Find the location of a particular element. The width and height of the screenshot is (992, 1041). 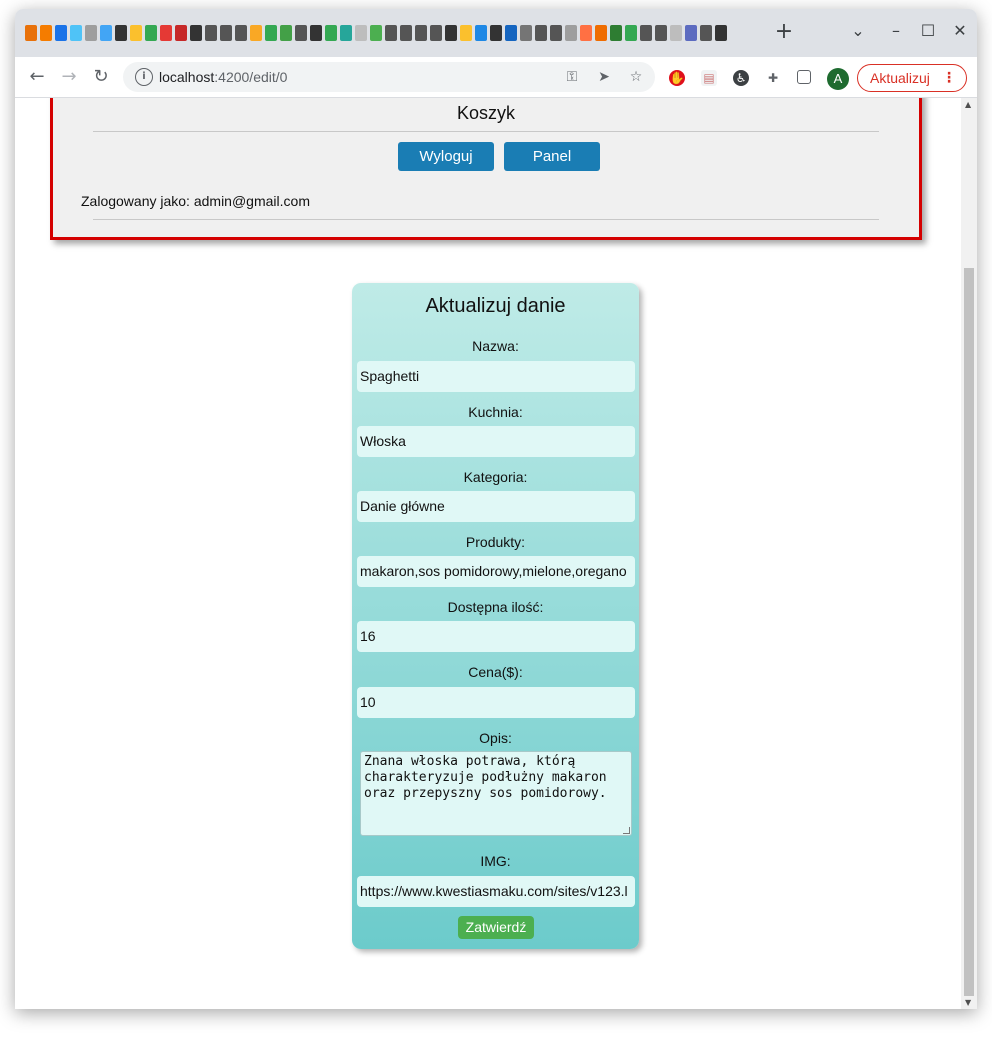

menu-dots-icon: ⋮ is located at coordinates (949, 78).